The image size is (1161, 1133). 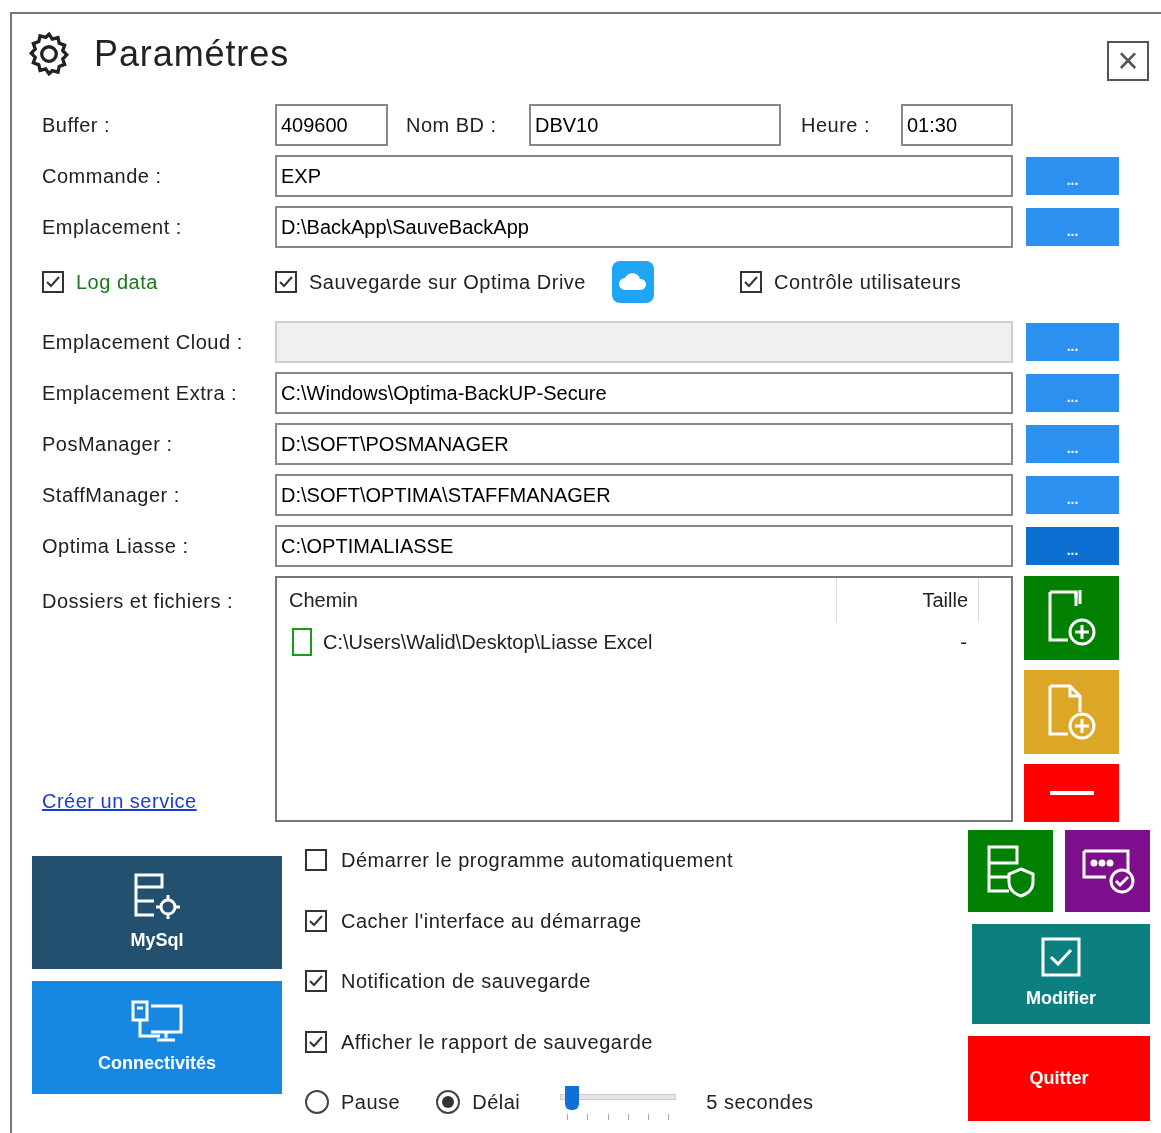 I want to click on field-label: Heure :, so click(x=836, y=125).